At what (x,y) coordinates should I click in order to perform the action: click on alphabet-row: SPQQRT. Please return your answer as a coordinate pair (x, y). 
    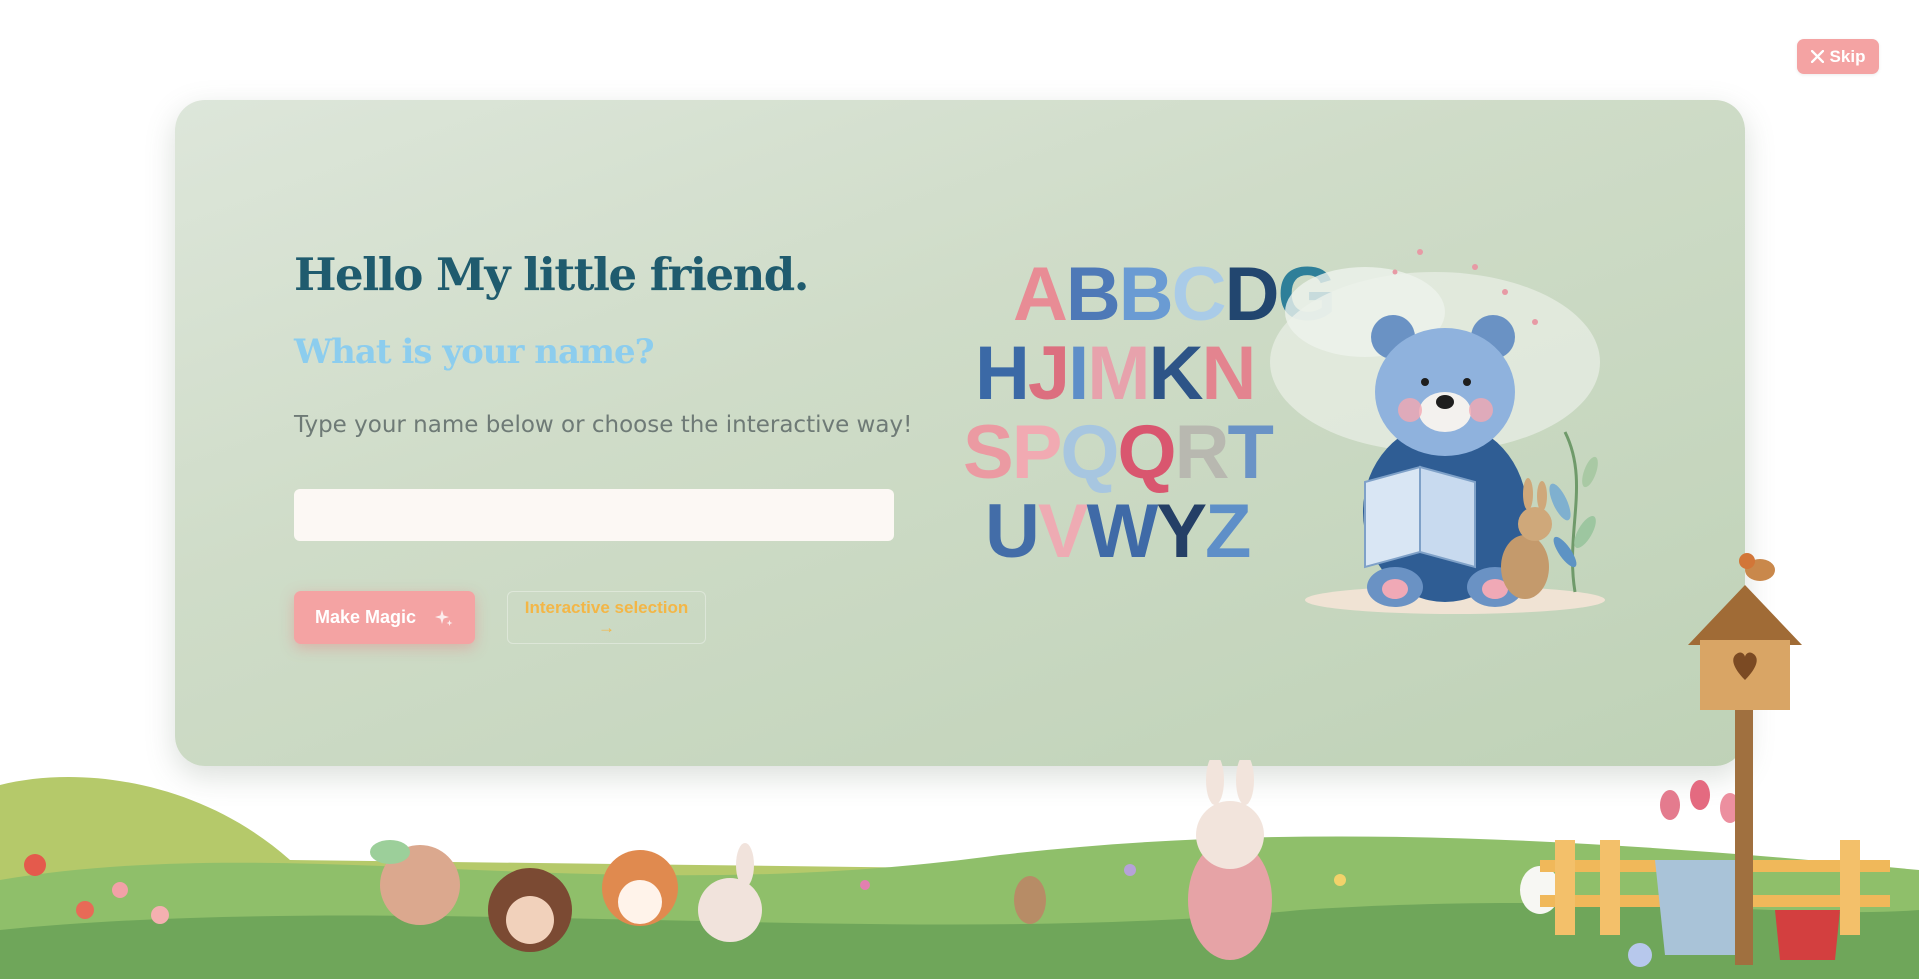
    Looking at the image, I should click on (1114, 452).